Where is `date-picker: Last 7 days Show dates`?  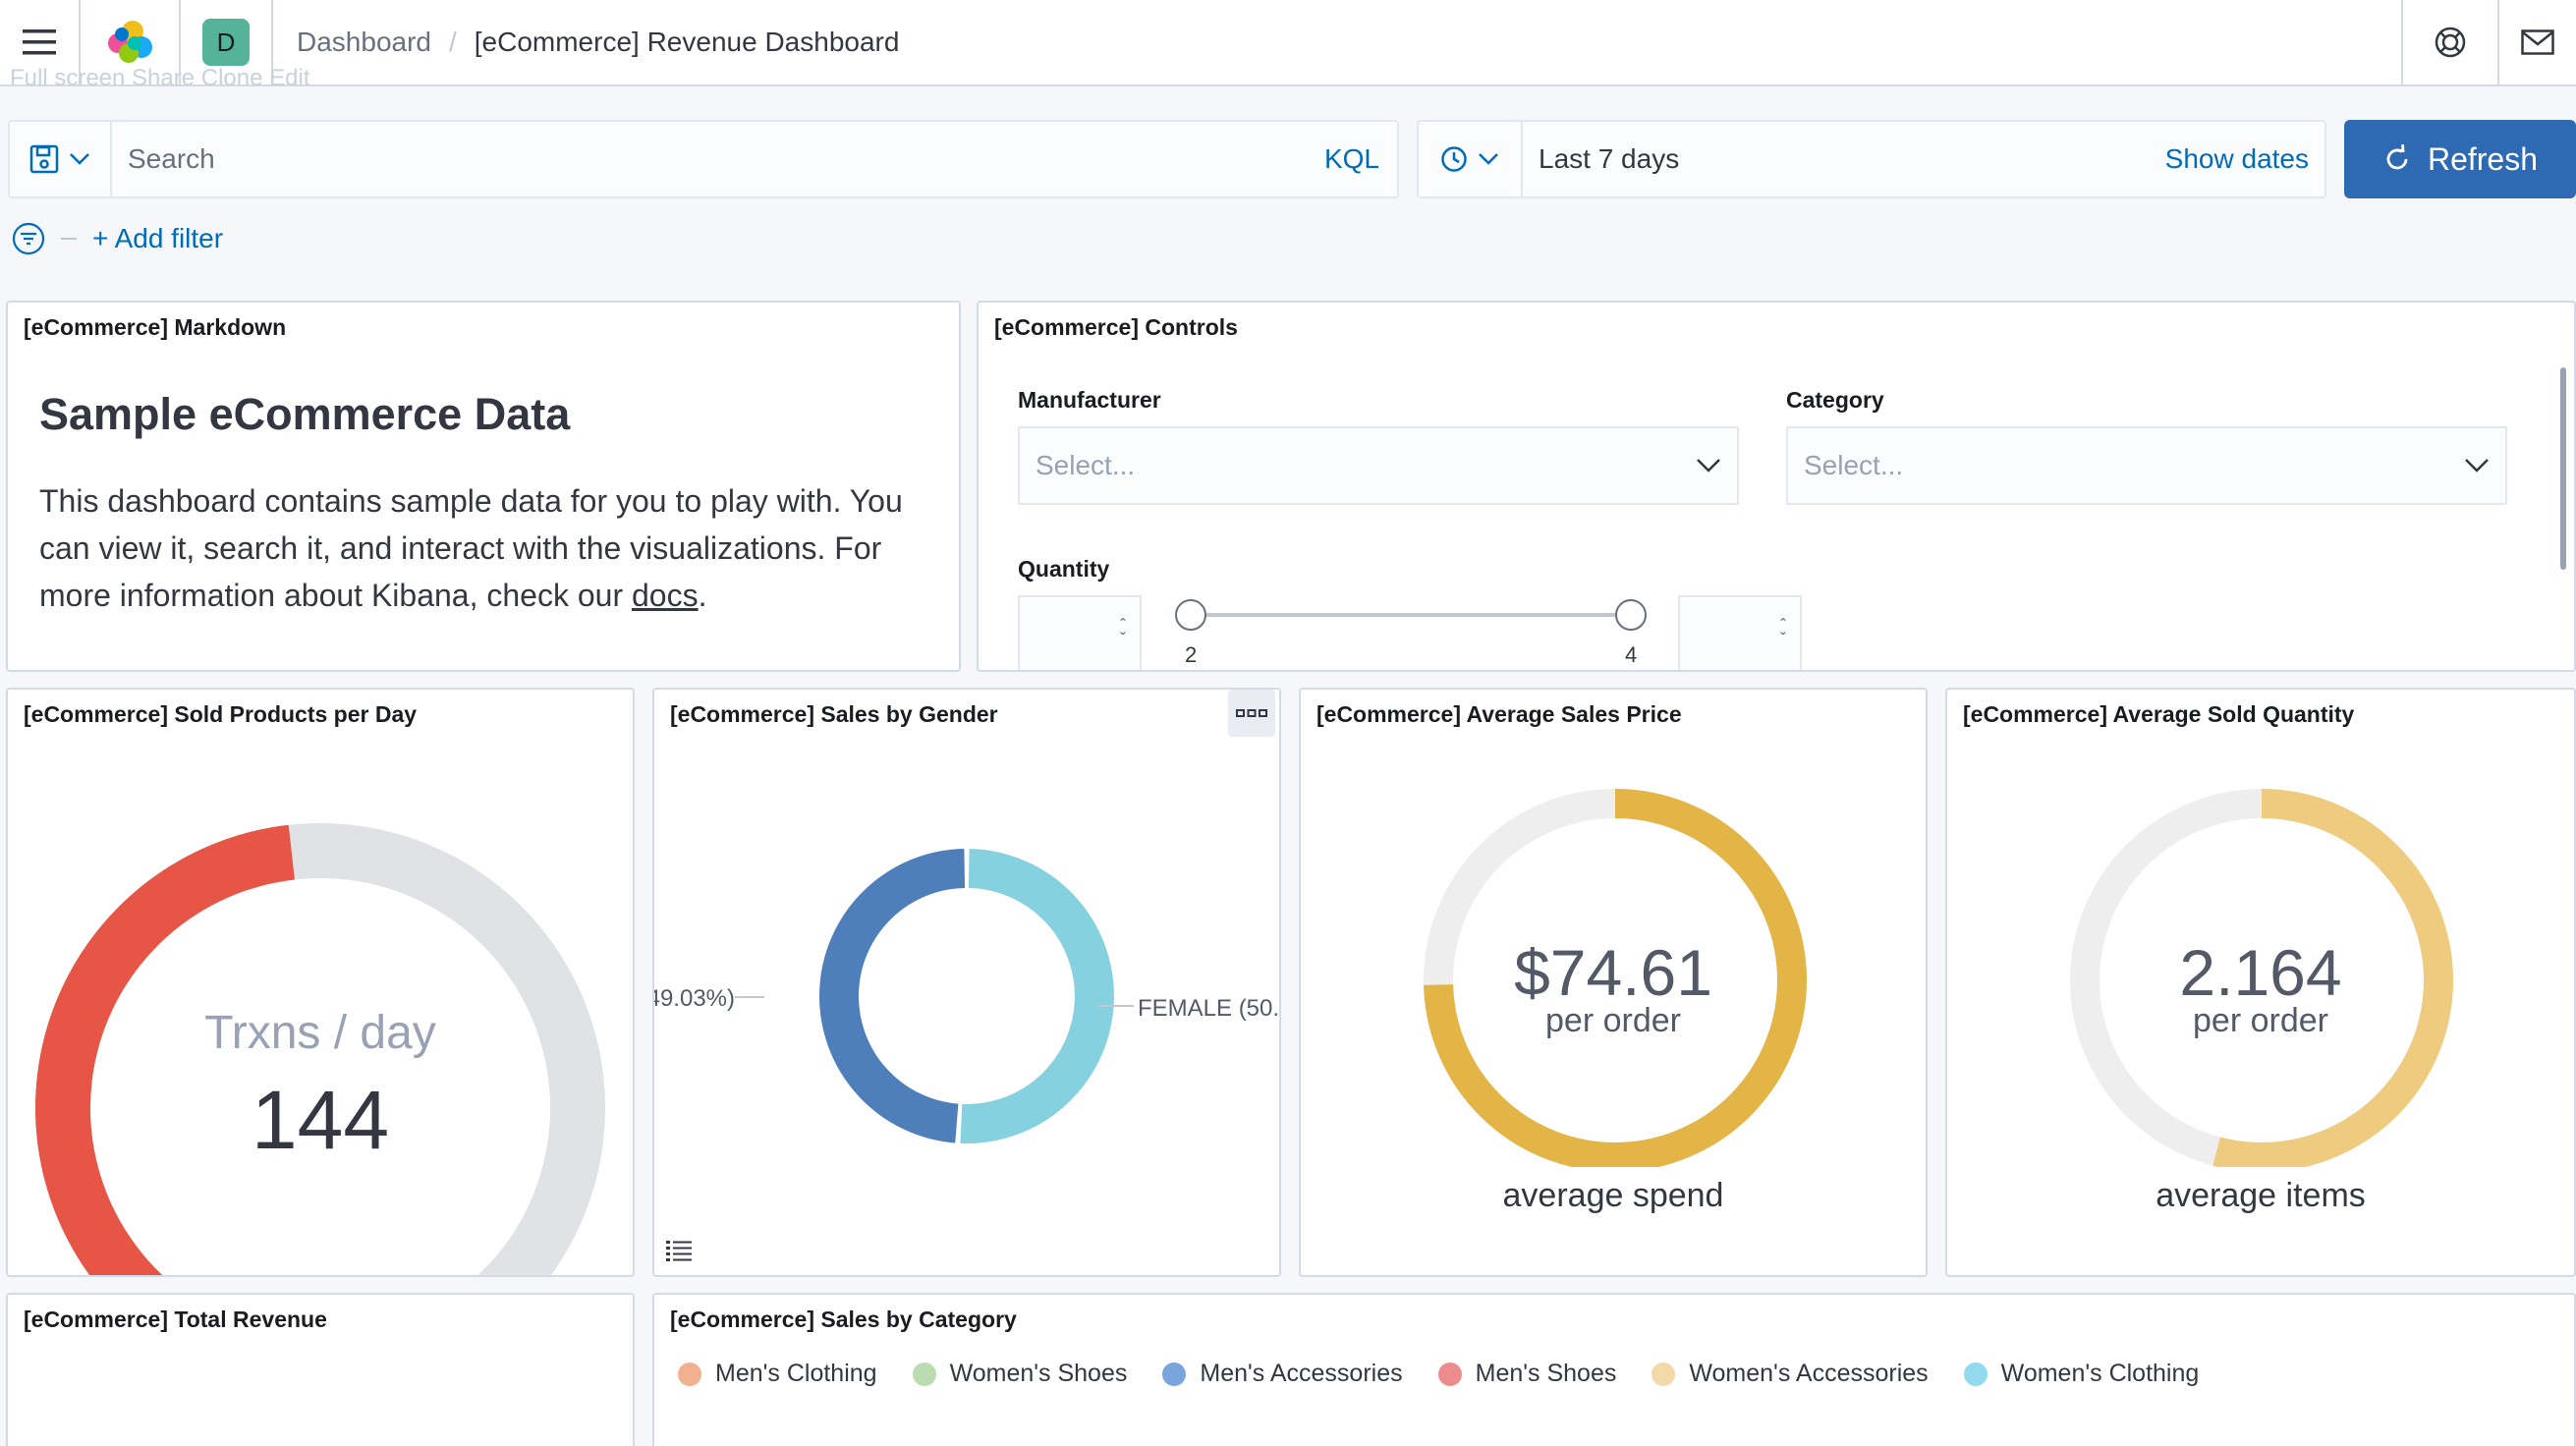 date-picker: Last 7 days Show dates is located at coordinates (1871, 159).